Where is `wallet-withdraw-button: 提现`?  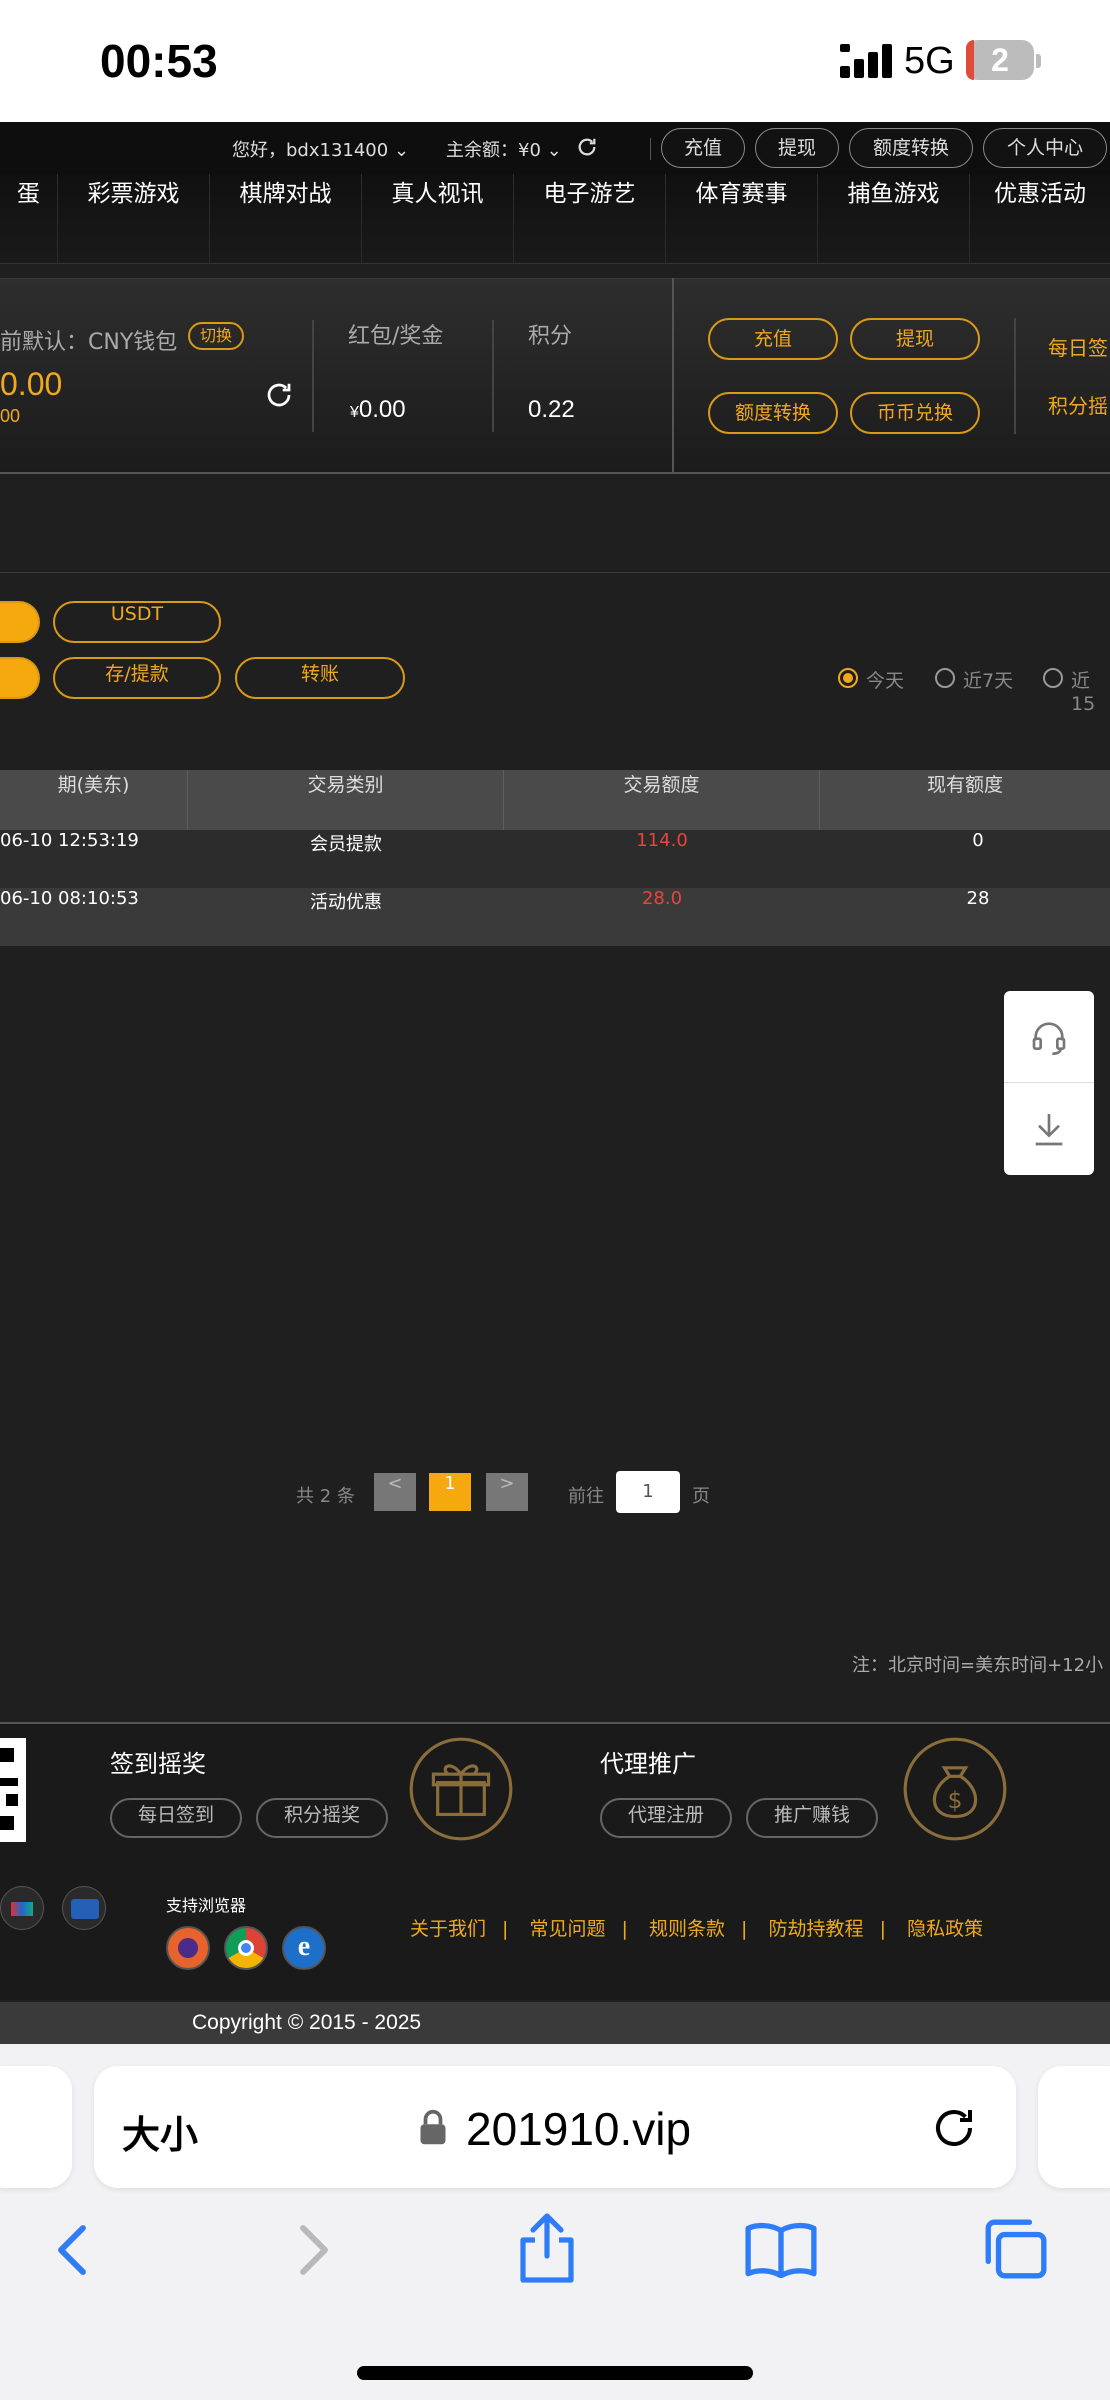 wallet-withdraw-button: 提现 is located at coordinates (915, 339).